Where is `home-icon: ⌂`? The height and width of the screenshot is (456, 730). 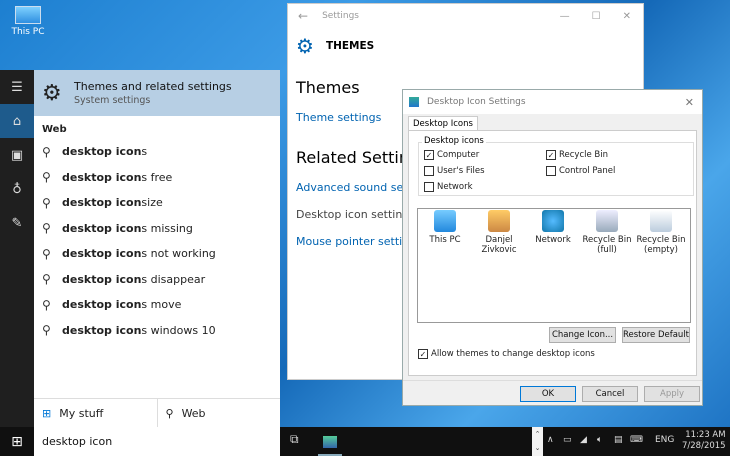
home-icon: ⌂ is located at coordinates (17, 121).